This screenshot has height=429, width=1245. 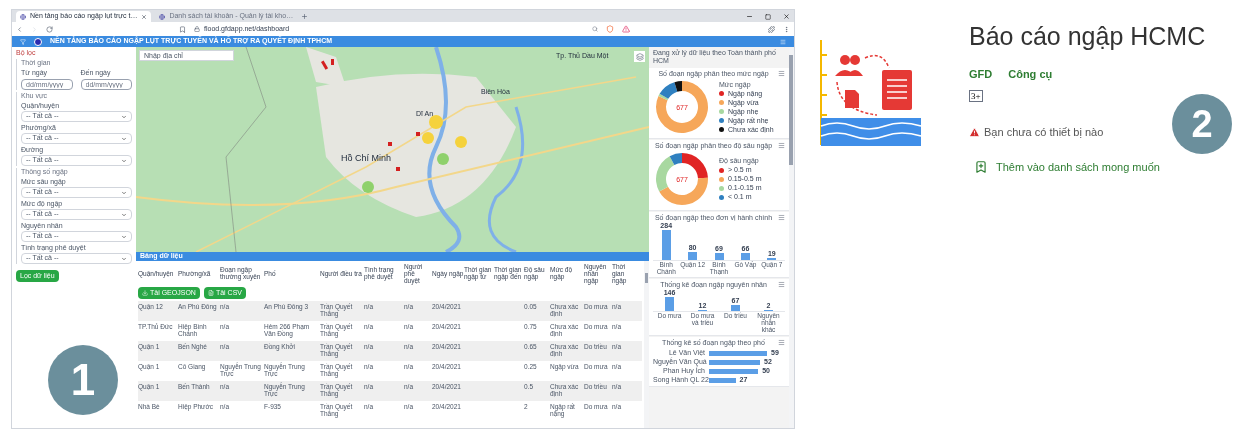 What do you see at coordinates (197, 29) in the screenshot?
I see `lock-icon` at bounding box center [197, 29].